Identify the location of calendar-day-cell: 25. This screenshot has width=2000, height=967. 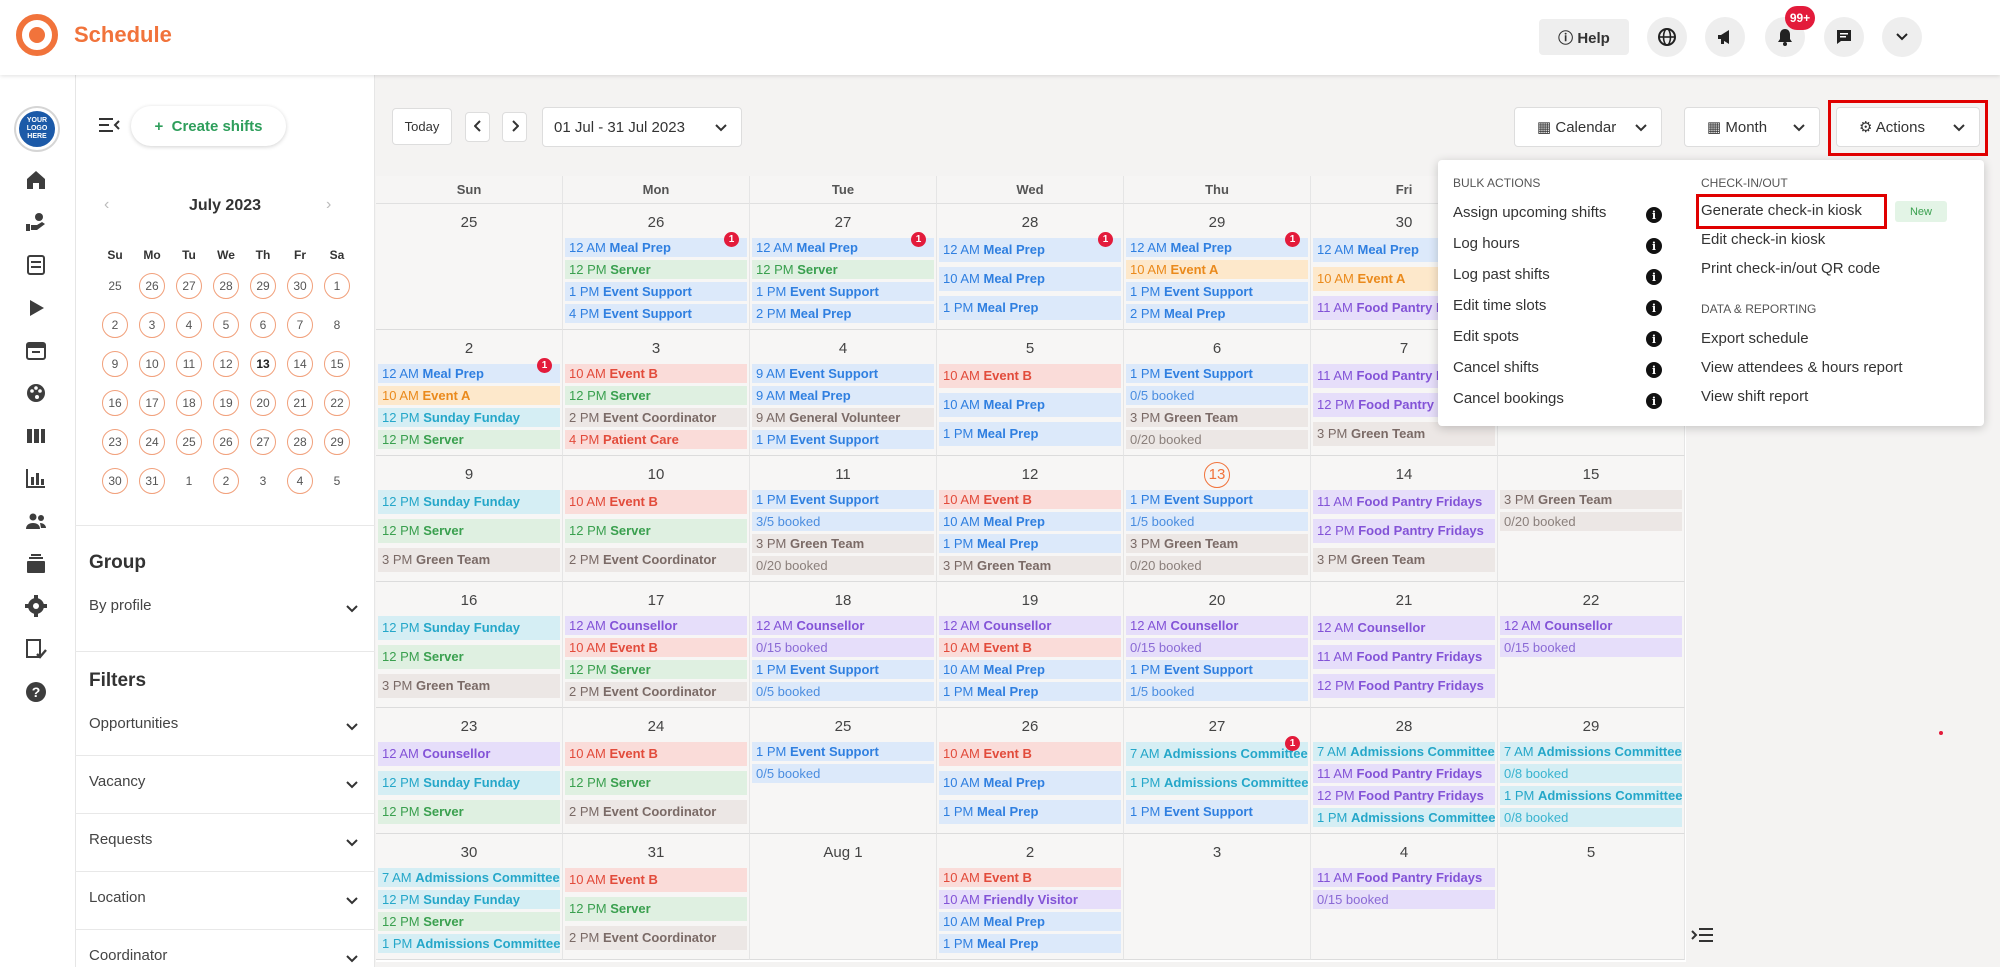
(469, 267).